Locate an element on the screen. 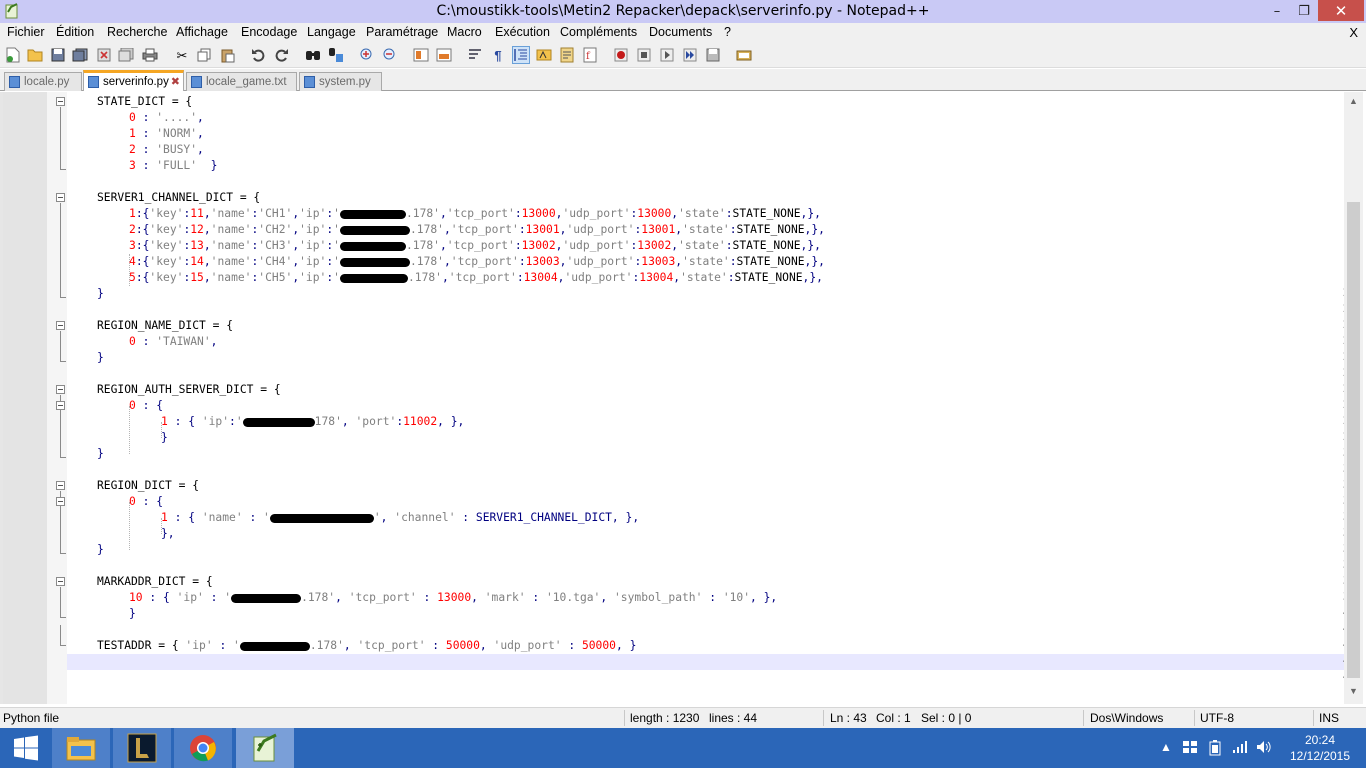 This screenshot has height=768, width=1366. code-line: 0 : { is located at coordinates (146, 501).